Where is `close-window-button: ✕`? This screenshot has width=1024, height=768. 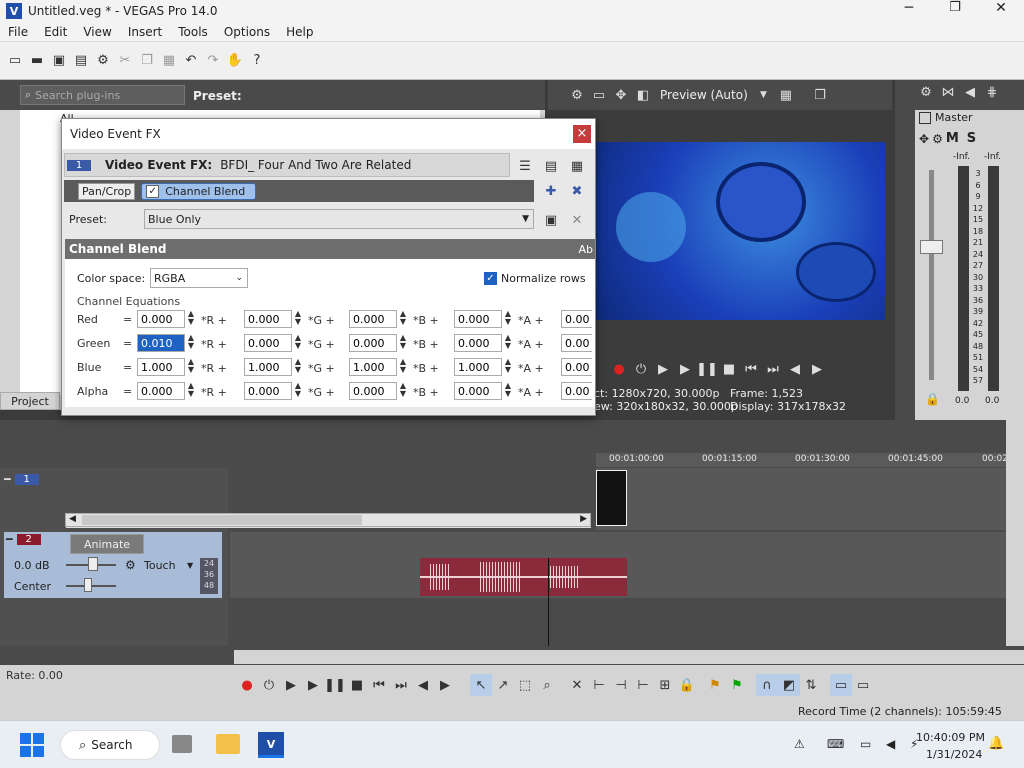
close-window-button: ✕ is located at coordinates (1001, 8).